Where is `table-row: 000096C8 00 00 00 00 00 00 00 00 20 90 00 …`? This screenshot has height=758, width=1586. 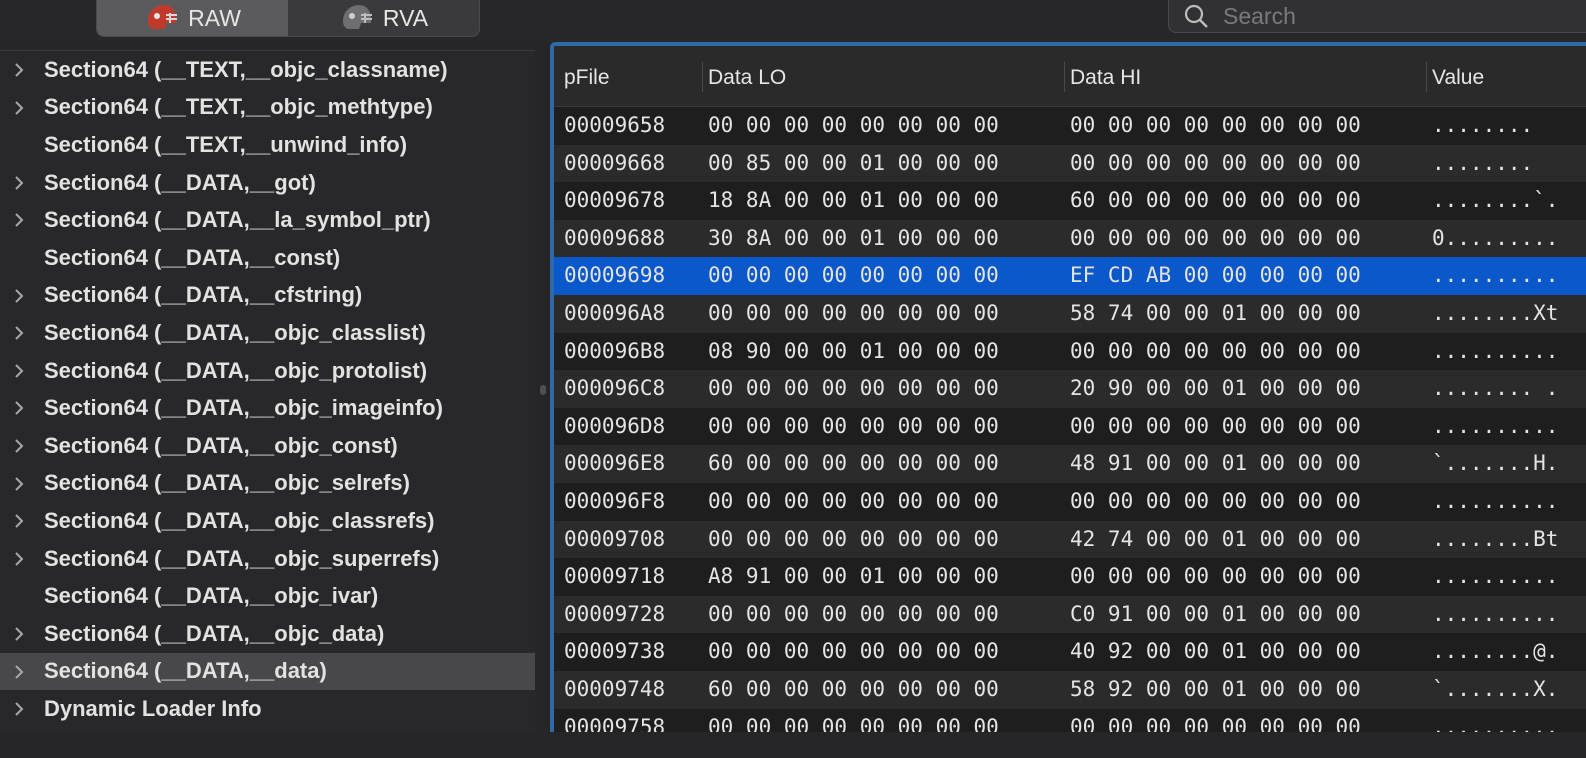 table-row: 000096C8 00 00 00 00 00 00 00 00 20 90 00 … is located at coordinates (1070, 389).